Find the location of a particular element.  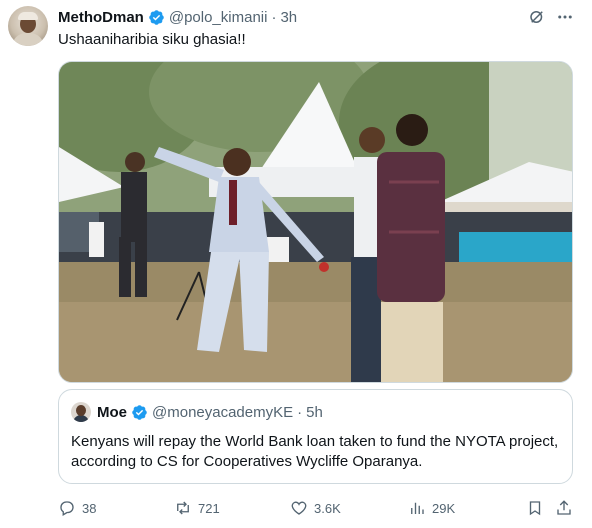

author-name: MethoDman is located at coordinates (101, 17).